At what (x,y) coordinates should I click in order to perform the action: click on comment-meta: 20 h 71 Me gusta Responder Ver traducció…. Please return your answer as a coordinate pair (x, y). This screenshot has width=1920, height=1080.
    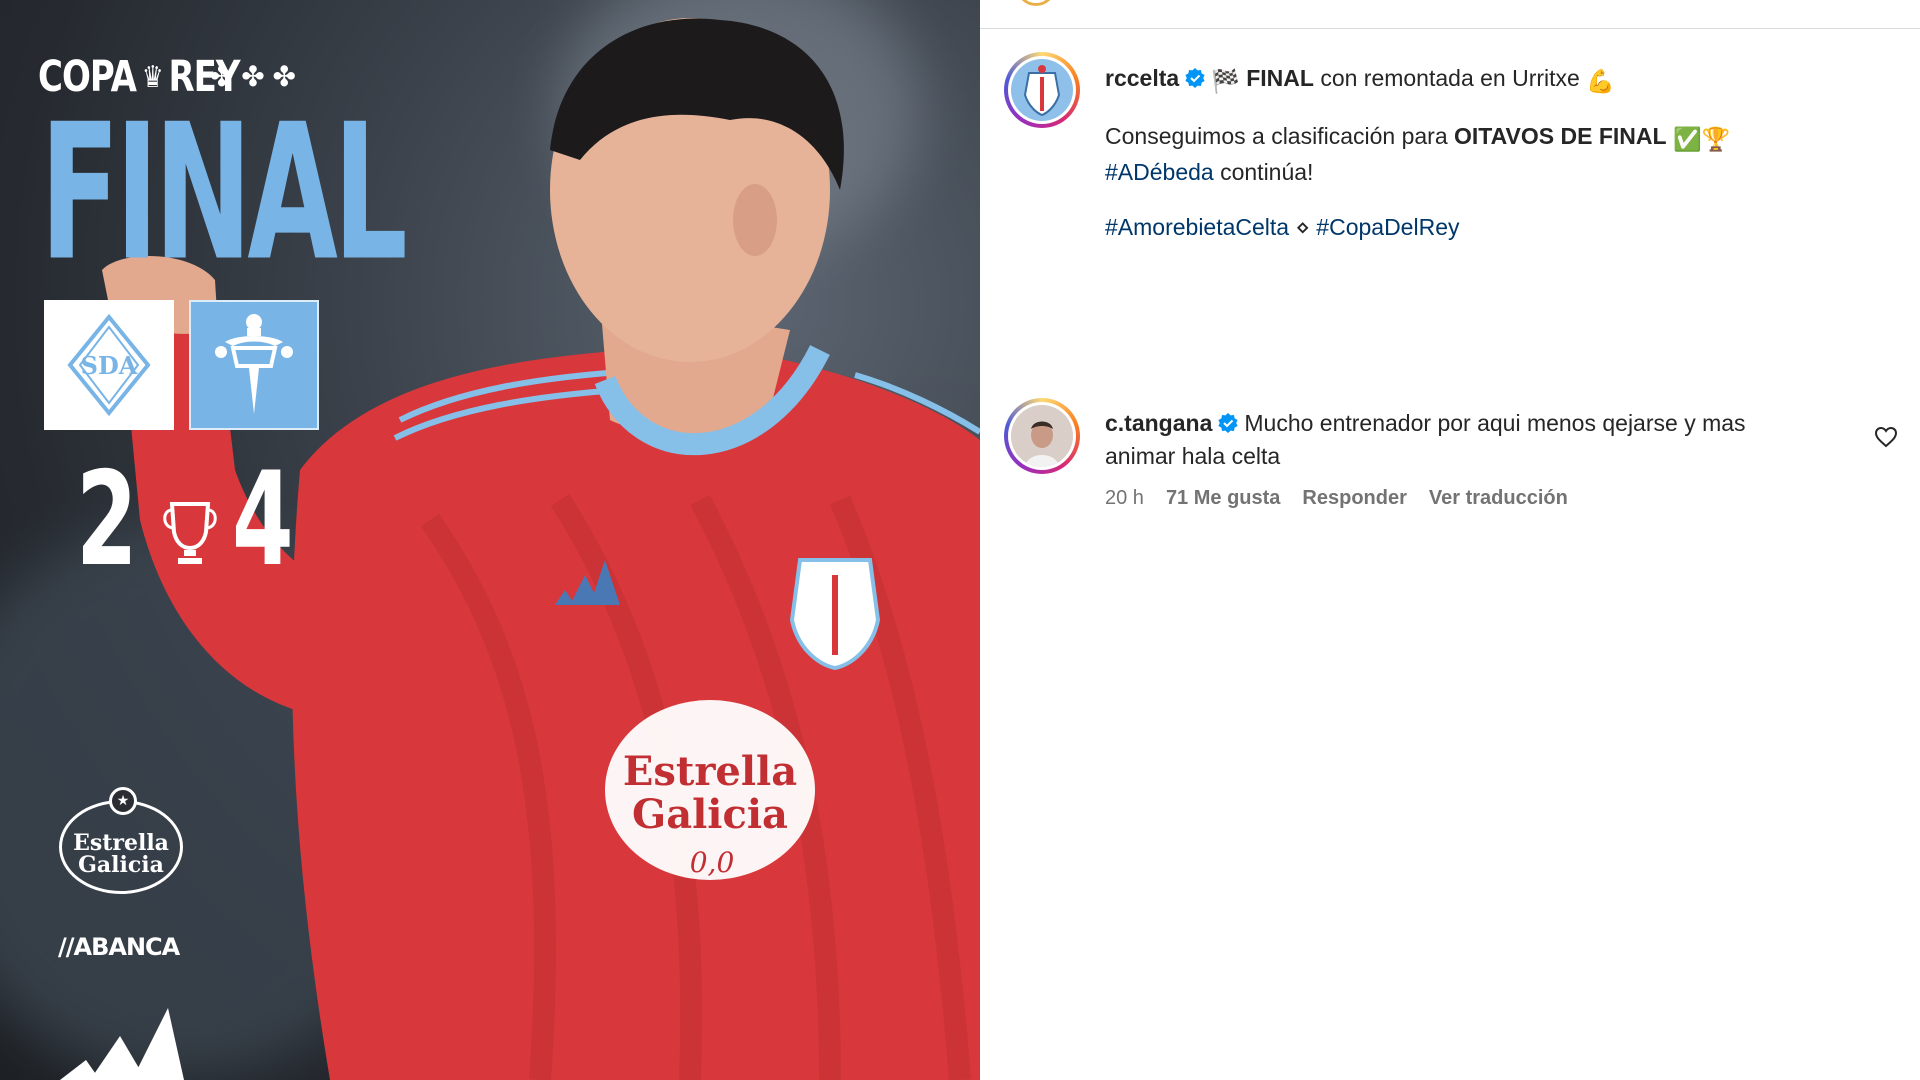
    Looking at the image, I should click on (1470, 498).